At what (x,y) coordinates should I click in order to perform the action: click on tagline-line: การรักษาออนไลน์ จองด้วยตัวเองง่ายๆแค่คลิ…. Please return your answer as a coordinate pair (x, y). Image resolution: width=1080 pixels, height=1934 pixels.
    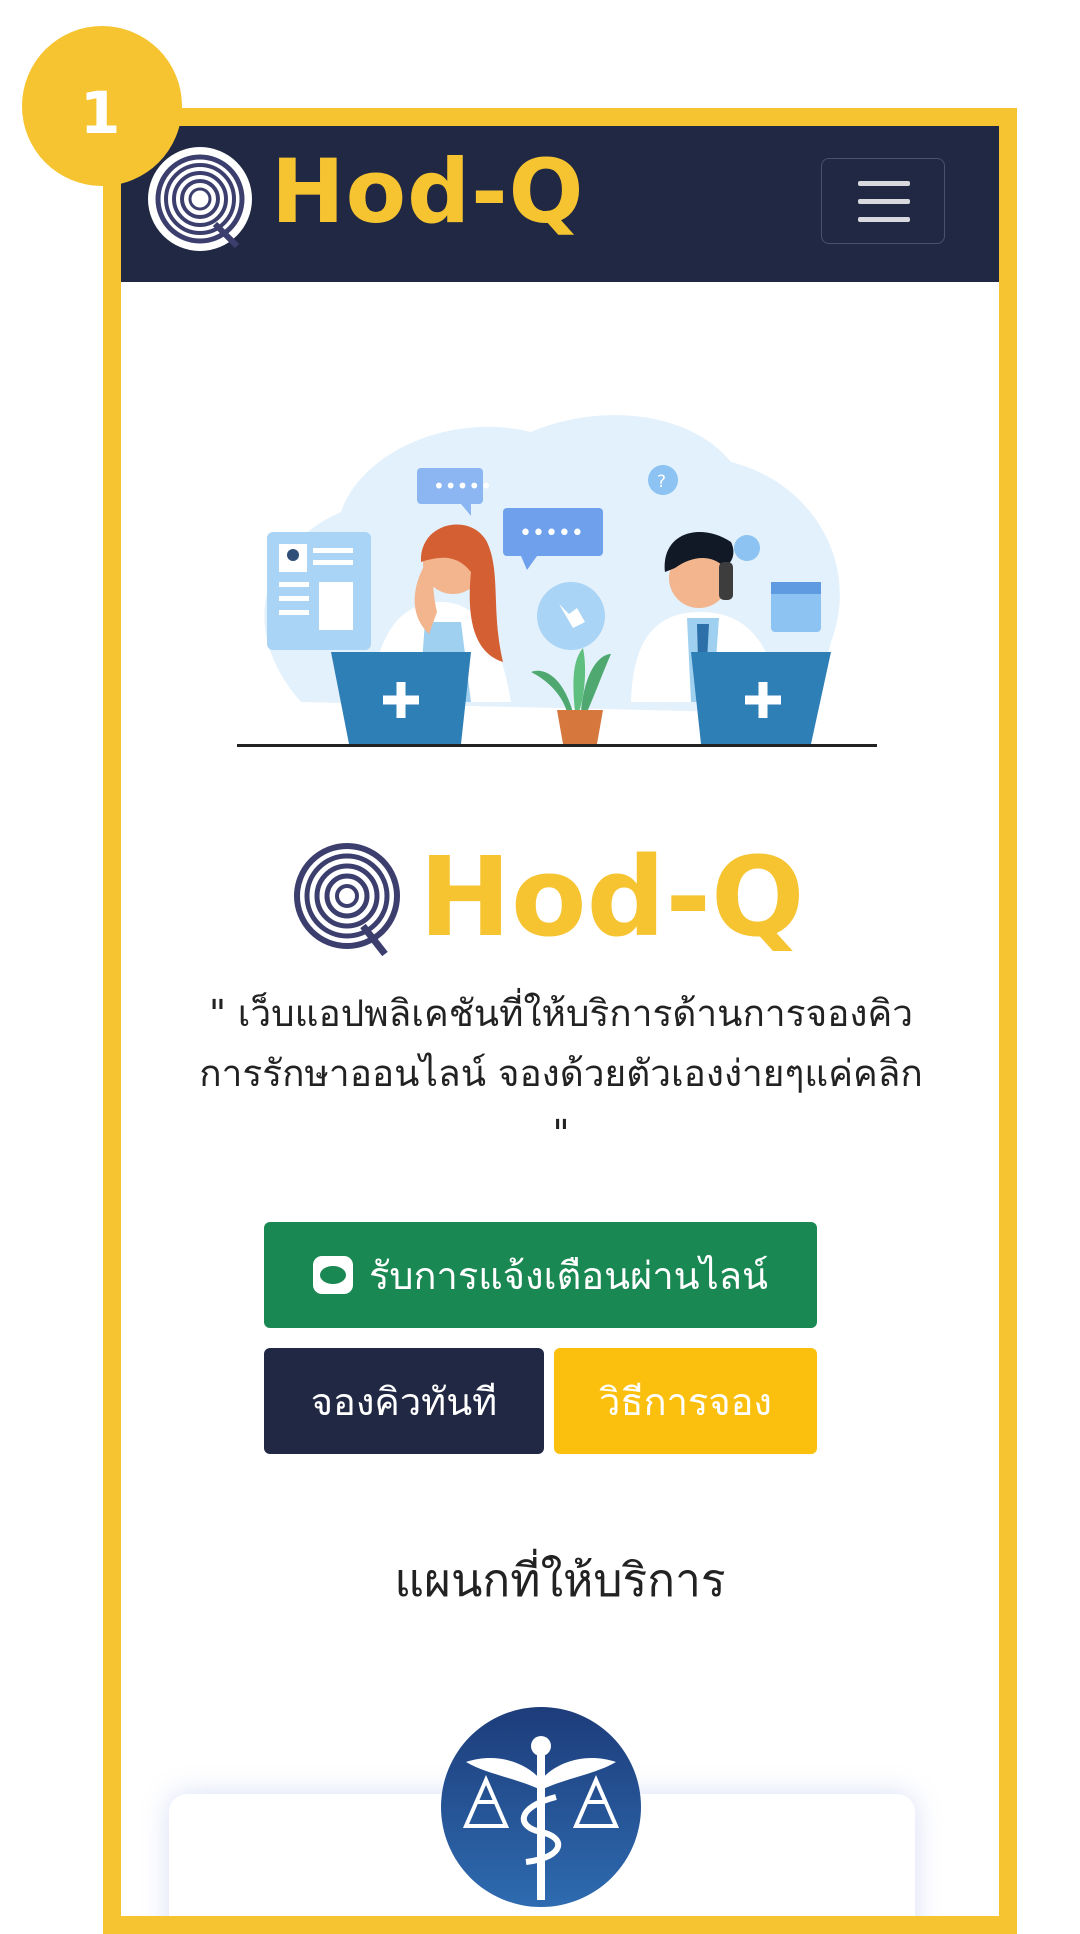
    Looking at the image, I should click on (561, 1073).